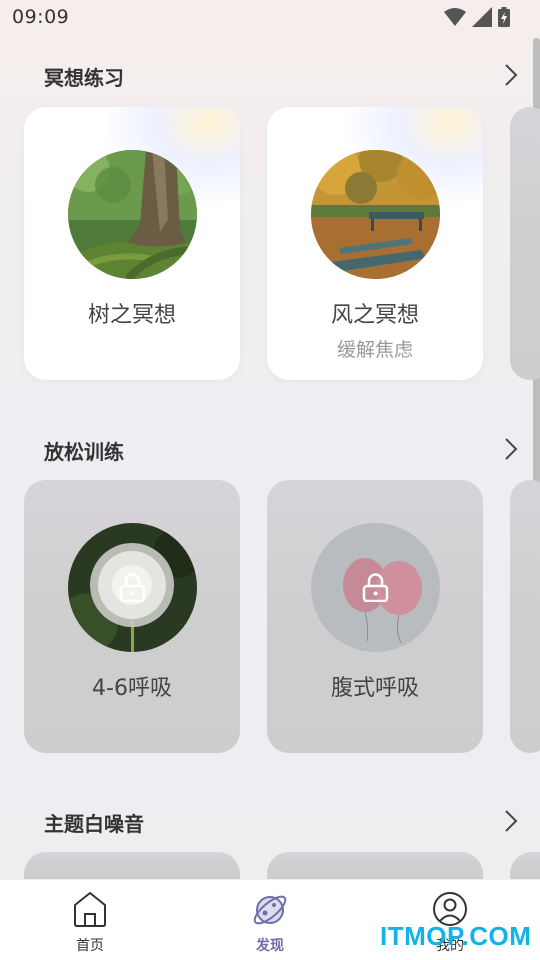  Describe the element at coordinates (525, 865) in the screenshot. I see `white-noise-card-peek` at that location.